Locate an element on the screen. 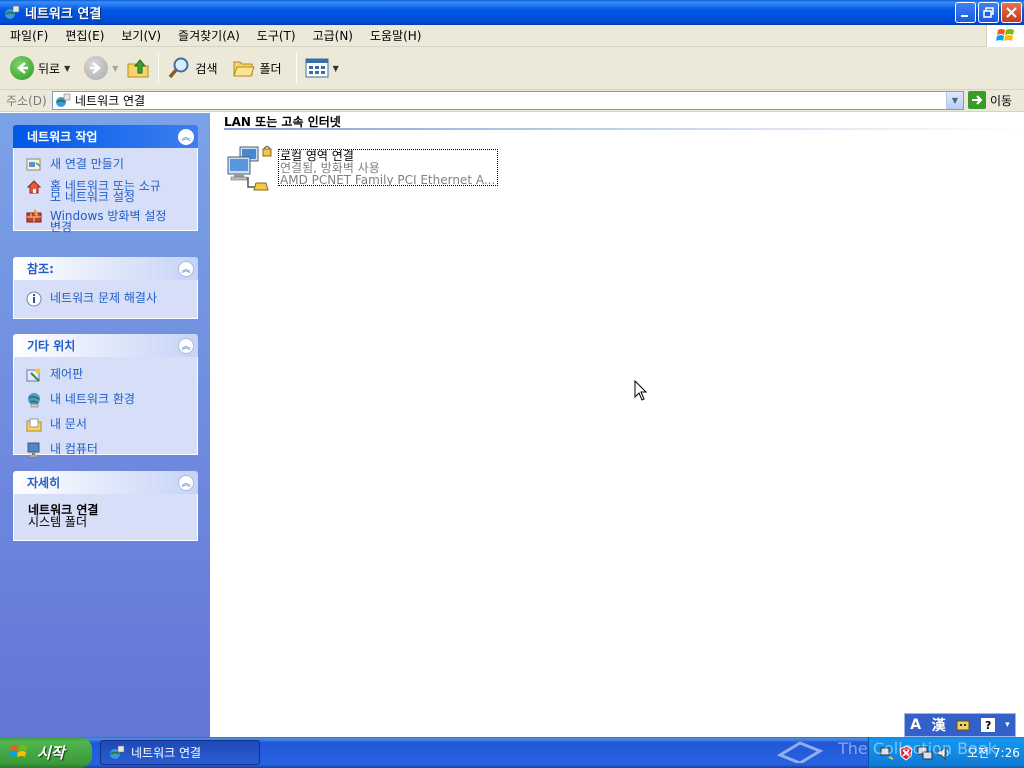 This screenshot has height=768, width=1024. up-folder-icon is located at coordinates (138, 68).